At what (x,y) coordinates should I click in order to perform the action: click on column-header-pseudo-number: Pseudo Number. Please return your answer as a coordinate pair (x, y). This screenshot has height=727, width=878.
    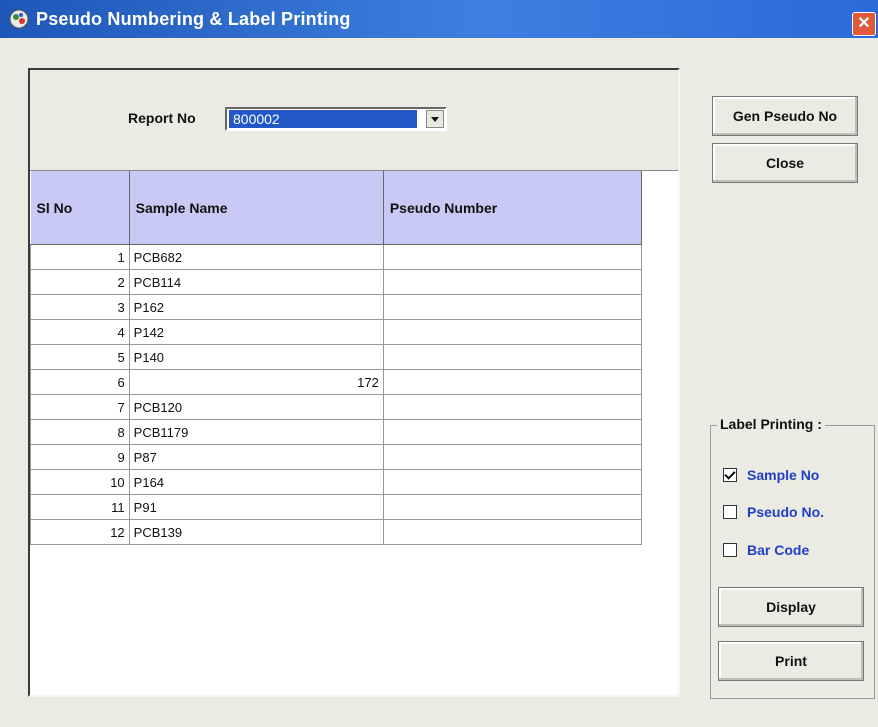
    Looking at the image, I should click on (513, 208).